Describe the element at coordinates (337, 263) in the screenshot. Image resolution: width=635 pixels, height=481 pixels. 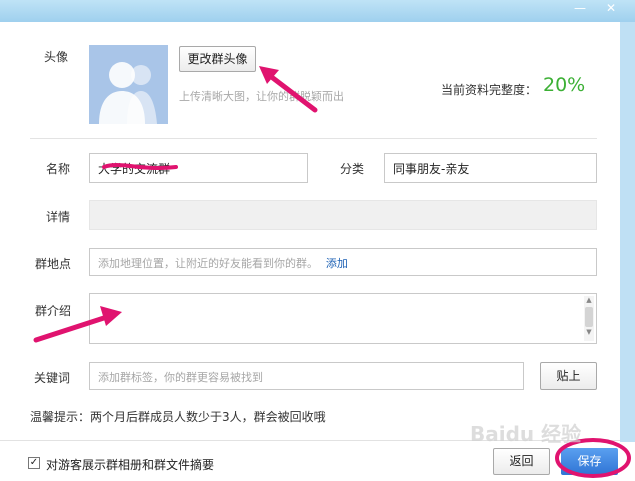
I see `location-add-link: 添加` at that location.